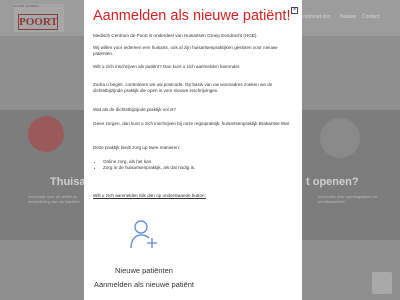 The width and height of the screenshot is (400, 300). What do you see at coordinates (317, 17) in the screenshot?
I see `nav-item-ontmoet: ontmoet ons` at bounding box center [317, 17].